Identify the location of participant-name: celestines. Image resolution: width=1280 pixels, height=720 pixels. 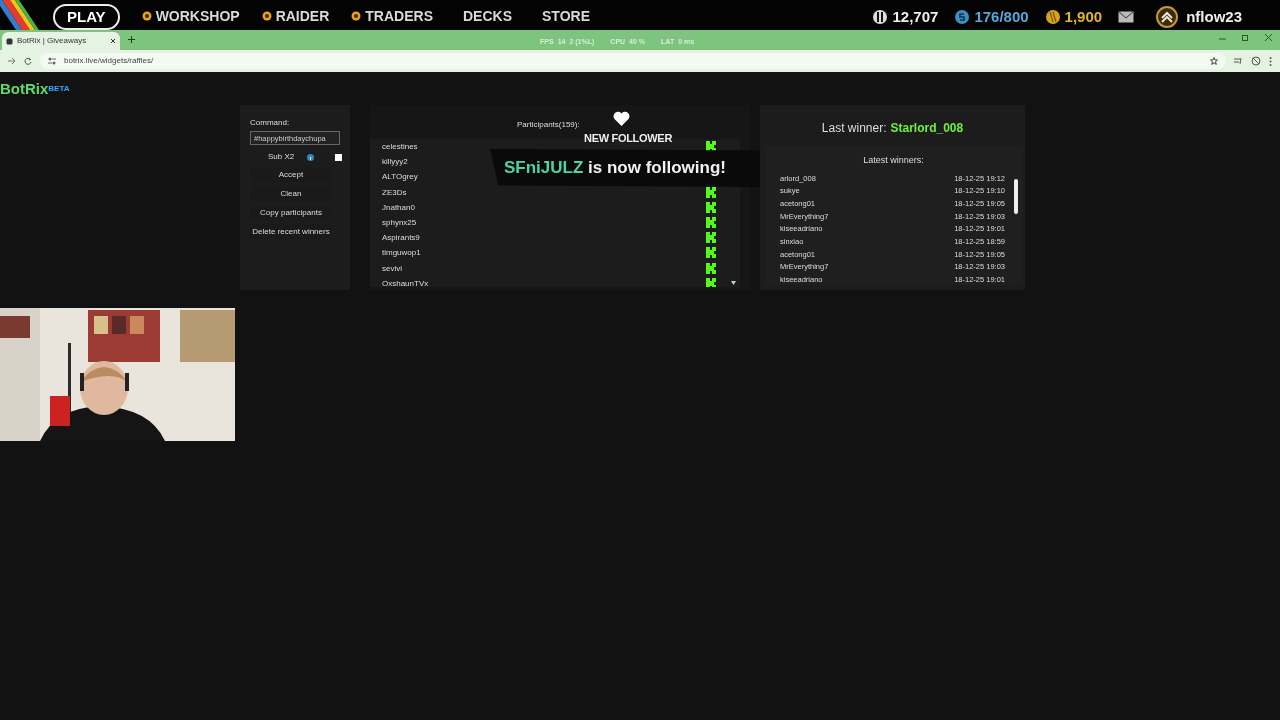
(400, 147).